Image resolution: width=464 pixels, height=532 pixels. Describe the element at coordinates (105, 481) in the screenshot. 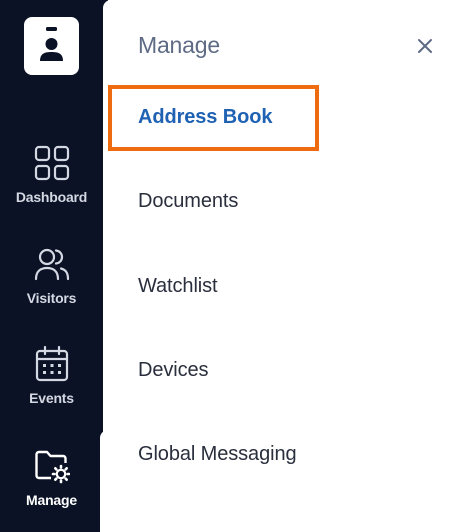

I see `panel-notch` at that location.